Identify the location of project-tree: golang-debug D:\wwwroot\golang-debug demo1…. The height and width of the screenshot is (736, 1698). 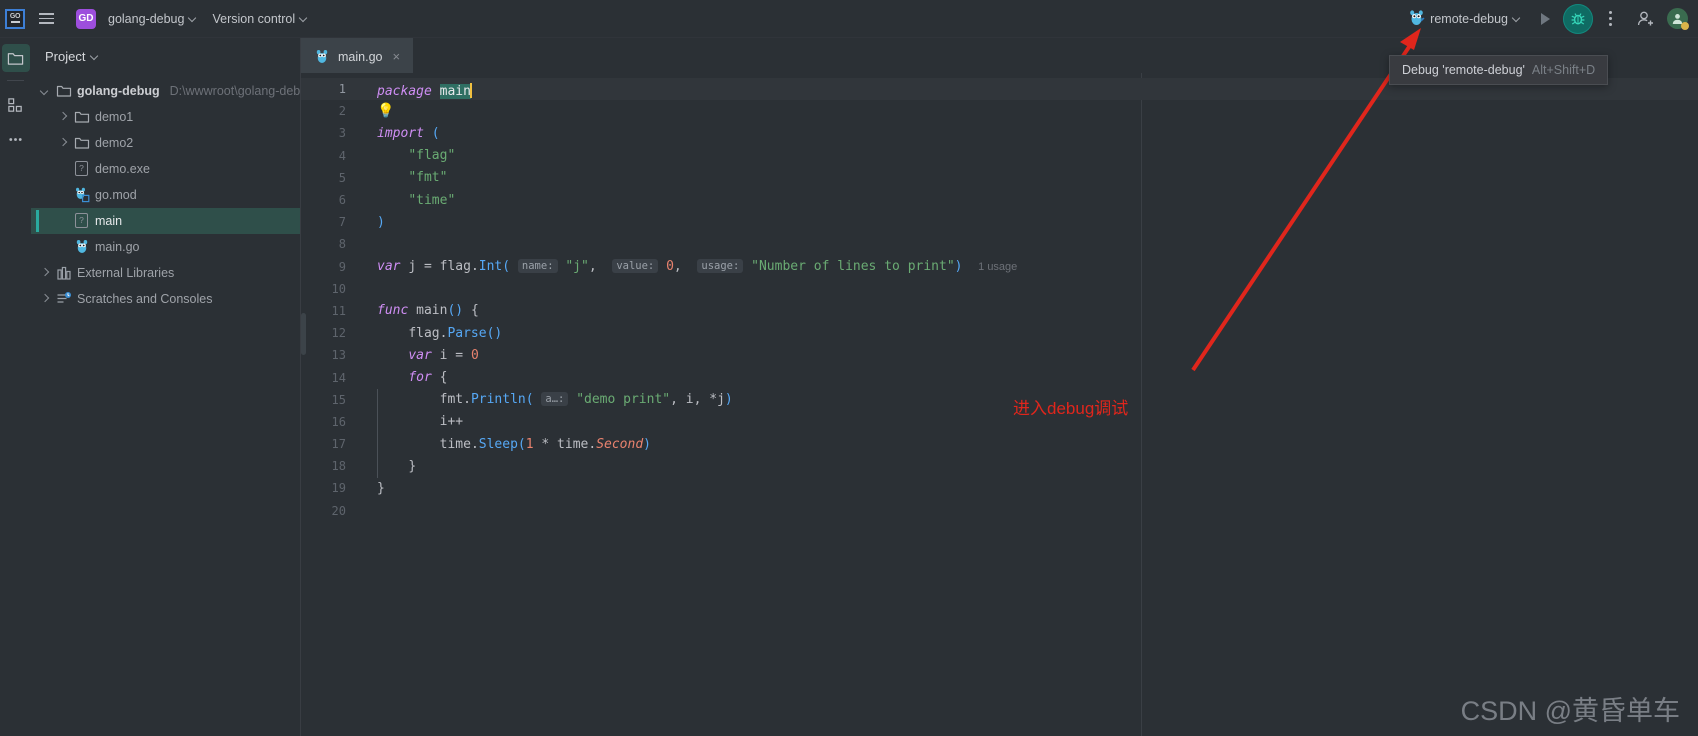
(172, 193).